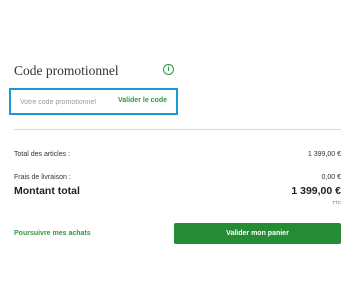  Describe the element at coordinates (177, 129) in the screenshot. I see `divider` at that location.